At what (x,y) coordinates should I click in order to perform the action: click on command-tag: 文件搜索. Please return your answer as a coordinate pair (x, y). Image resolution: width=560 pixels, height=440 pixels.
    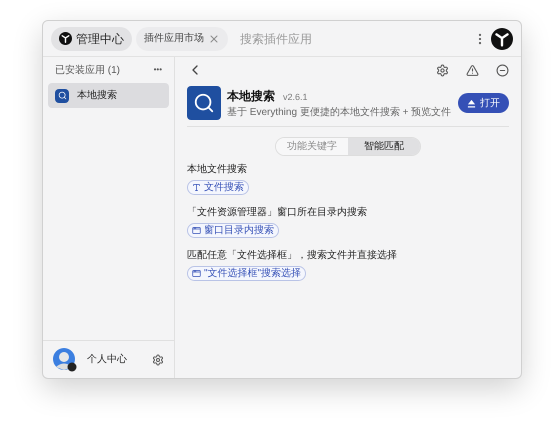
    Looking at the image, I should click on (218, 187).